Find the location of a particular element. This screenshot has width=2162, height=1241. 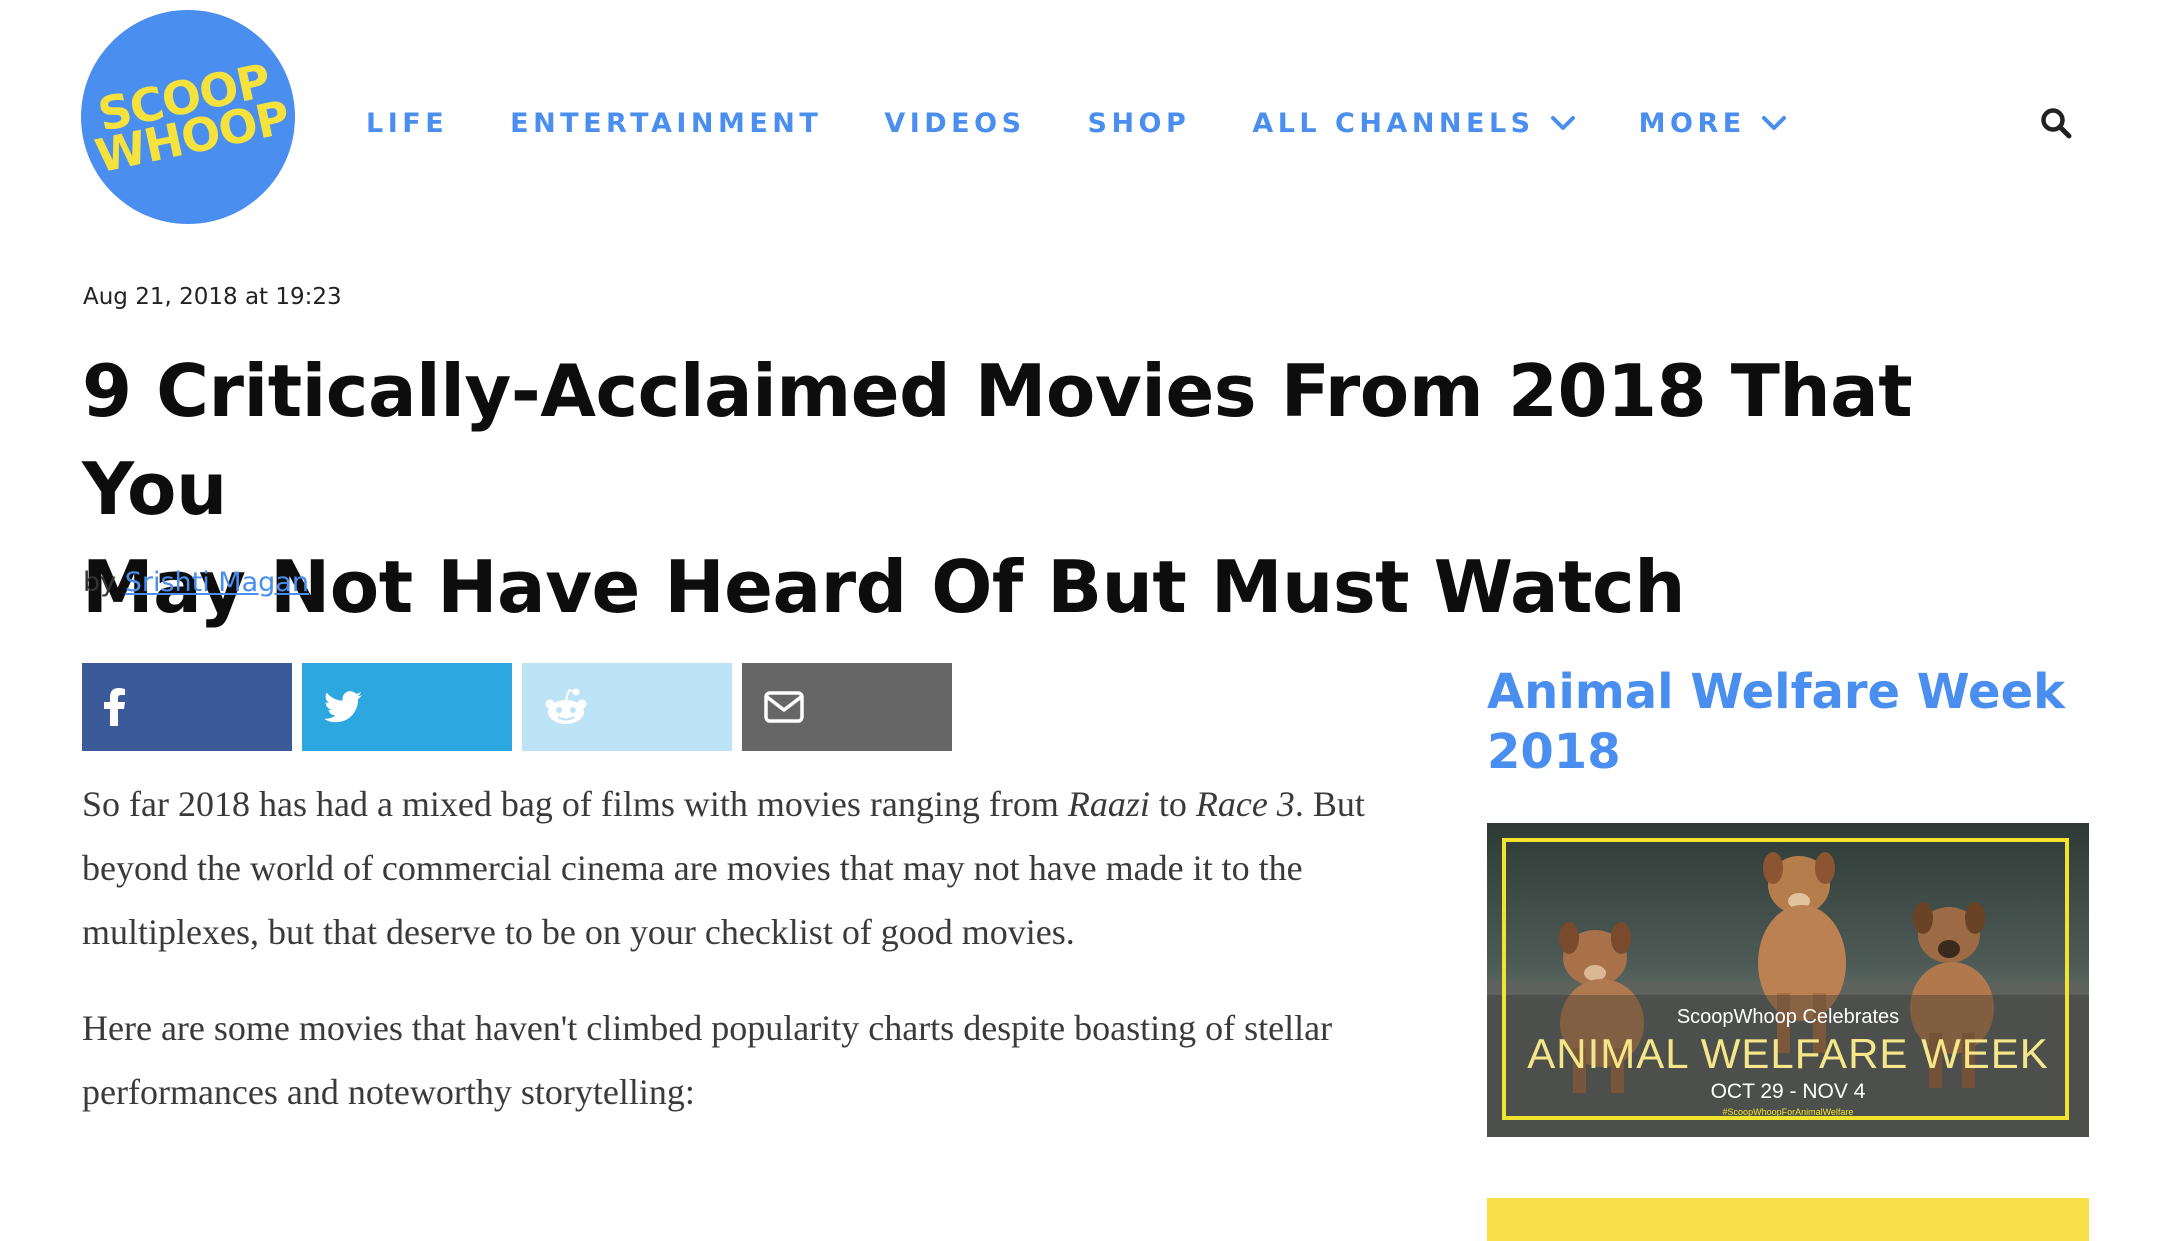

byline-prefix: by is located at coordinates (100, 582).